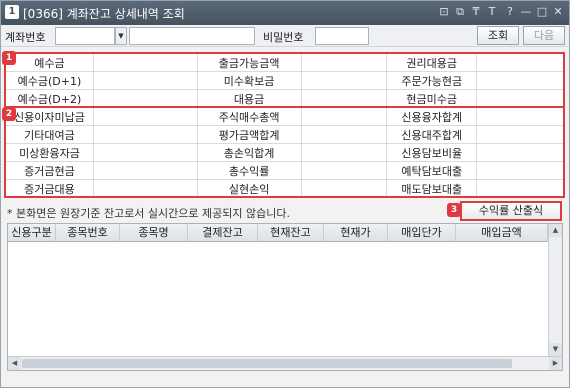 The image size is (570, 388). I want to click on badge-3: 3, so click(454, 210).